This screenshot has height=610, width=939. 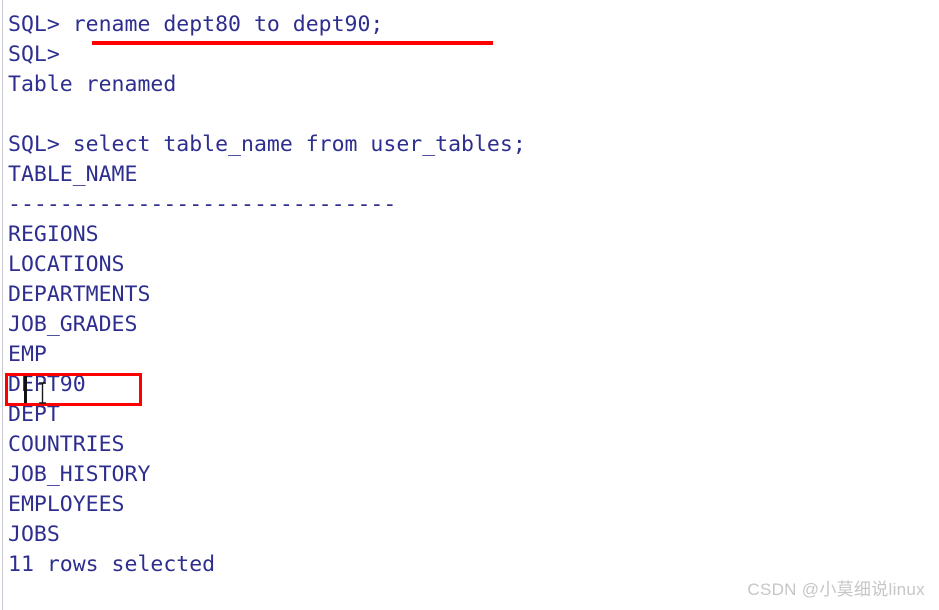 I want to click on console-line-row-jobs: JOBS, so click(x=34, y=534).